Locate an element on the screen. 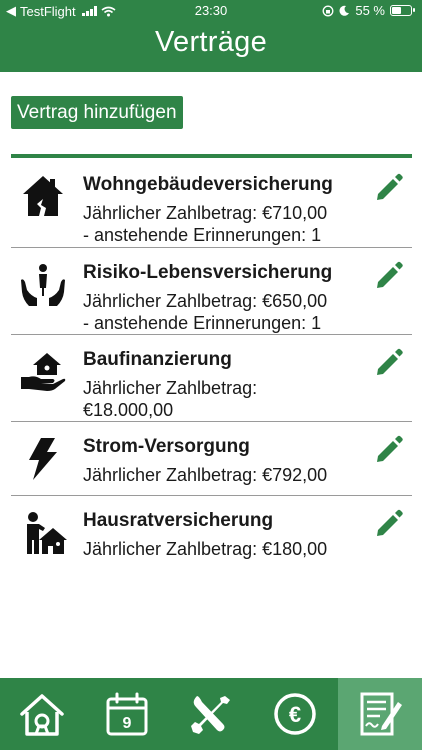 This screenshot has width=422, height=750. euro-tab-icon: € is located at coordinates (295, 714).